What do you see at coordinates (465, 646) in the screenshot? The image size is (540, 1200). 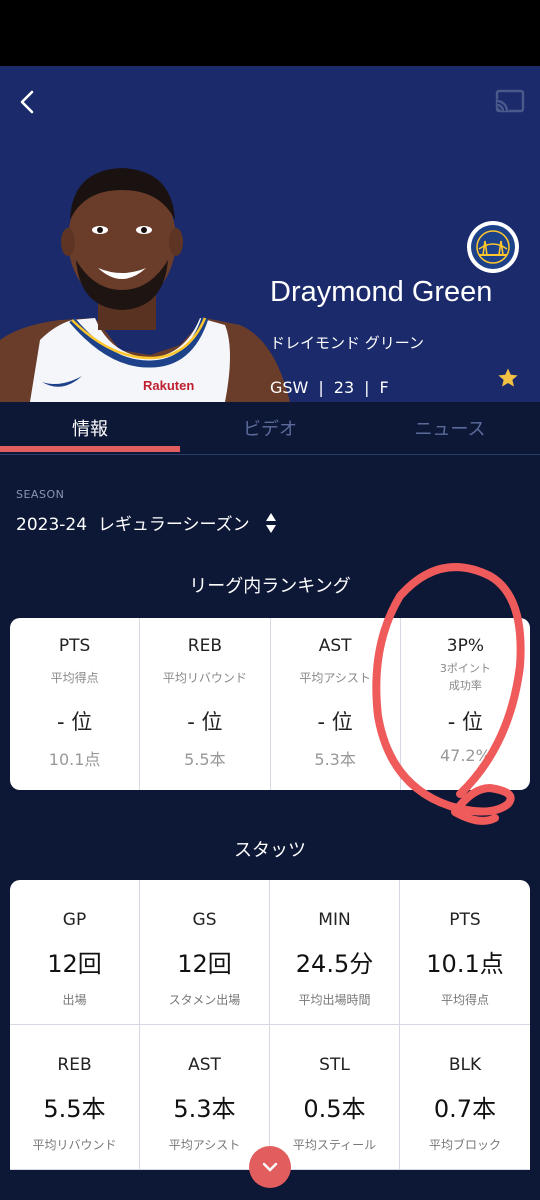 I see `ranking-abbr: 3P%` at bounding box center [465, 646].